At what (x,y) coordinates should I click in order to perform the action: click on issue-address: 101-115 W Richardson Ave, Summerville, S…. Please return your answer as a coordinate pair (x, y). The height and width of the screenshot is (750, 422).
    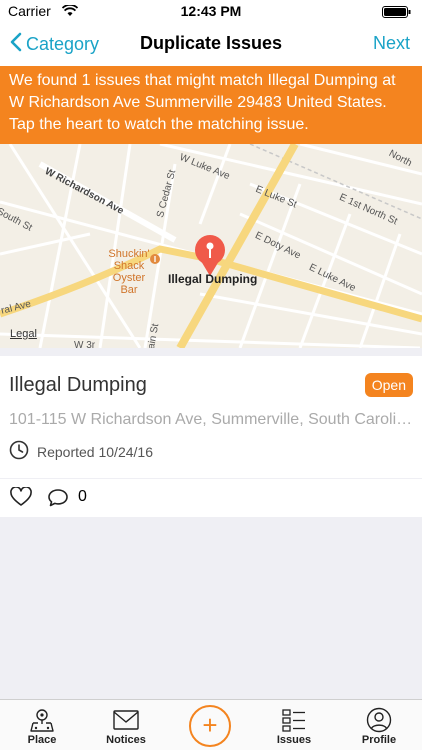
    Looking at the image, I should click on (211, 419).